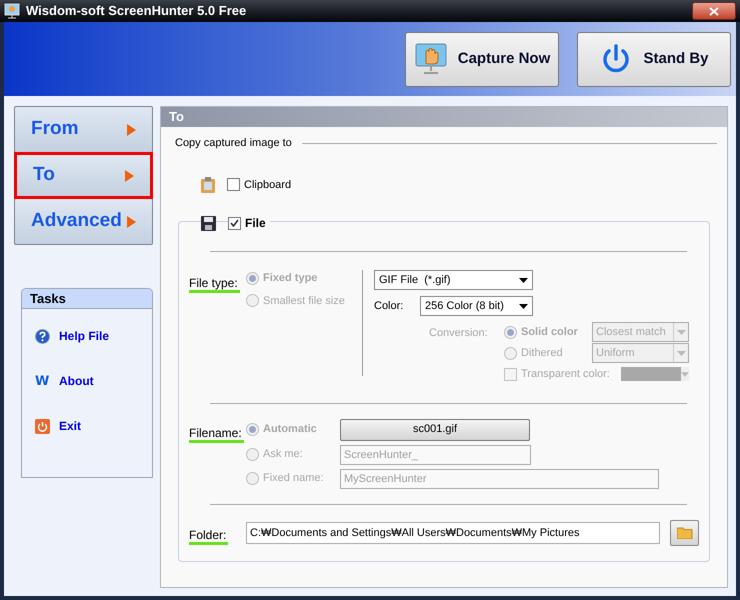 The height and width of the screenshot is (600, 740). I want to click on radio-label: Fixed name:, so click(293, 478).